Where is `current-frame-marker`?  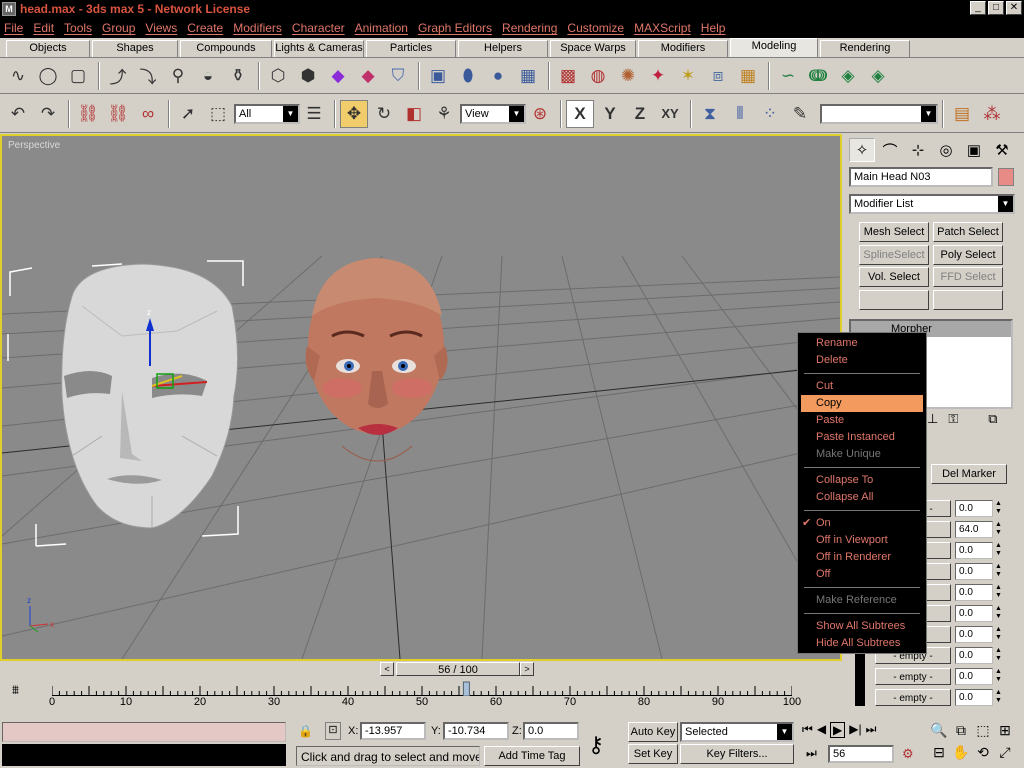
current-frame-marker is located at coordinates (466, 688).